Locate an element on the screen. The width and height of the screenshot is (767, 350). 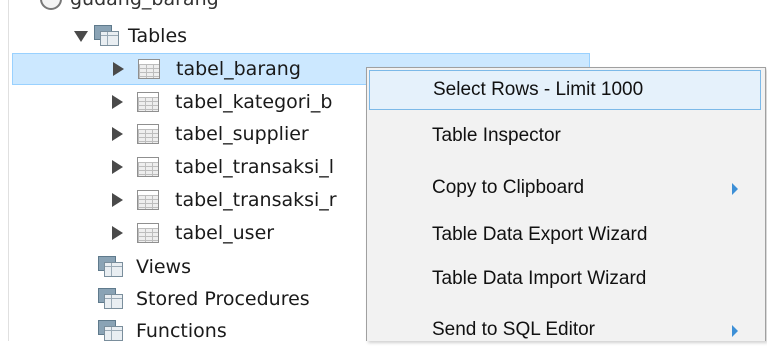
menu-item-data-export-wizard: Table Data Export Wizard is located at coordinates (565, 235).